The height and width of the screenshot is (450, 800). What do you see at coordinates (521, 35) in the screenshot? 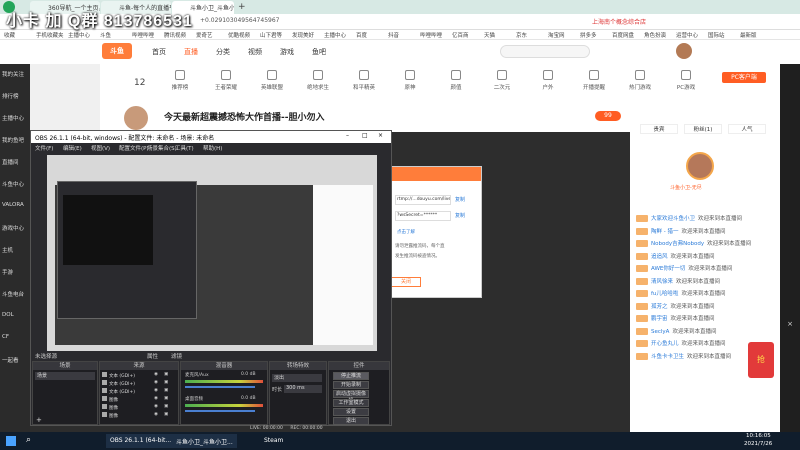
I see `bookmark-item: 京东` at bounding box center [521, 35].